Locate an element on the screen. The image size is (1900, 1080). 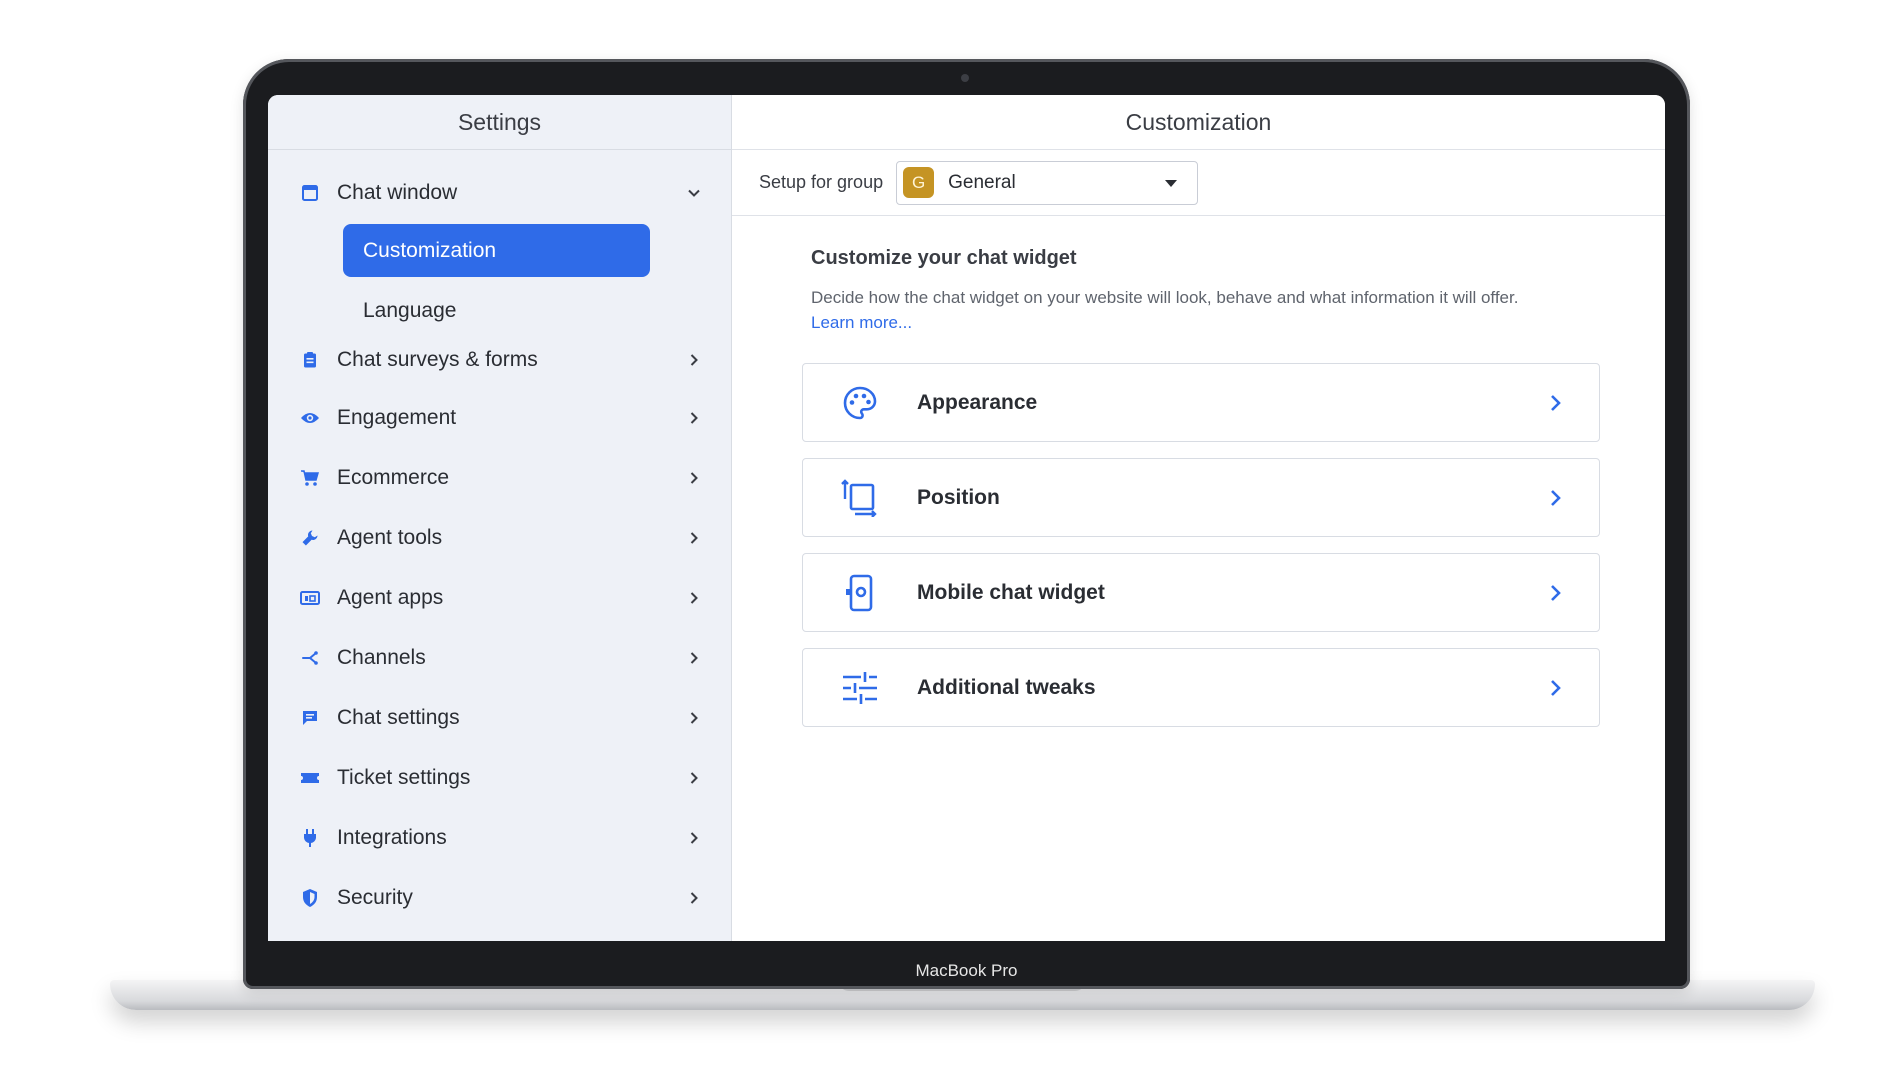
camera-icon is located at coordinates (965, 78).